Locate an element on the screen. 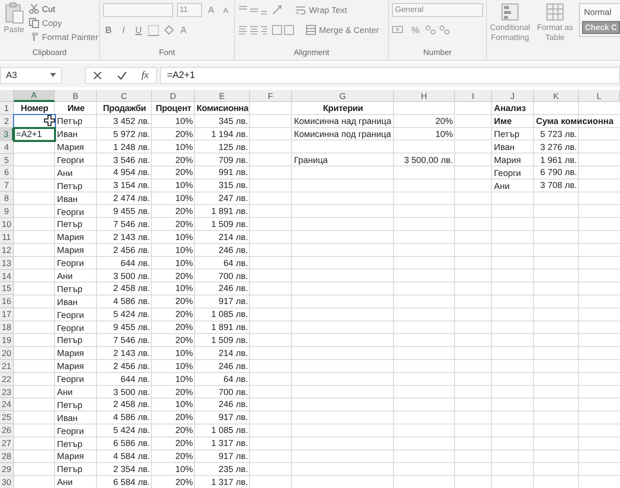 The width and height of the screenshot is (620, 488). table-cell-text: 644 лв. is located at coordinates (135, 263).